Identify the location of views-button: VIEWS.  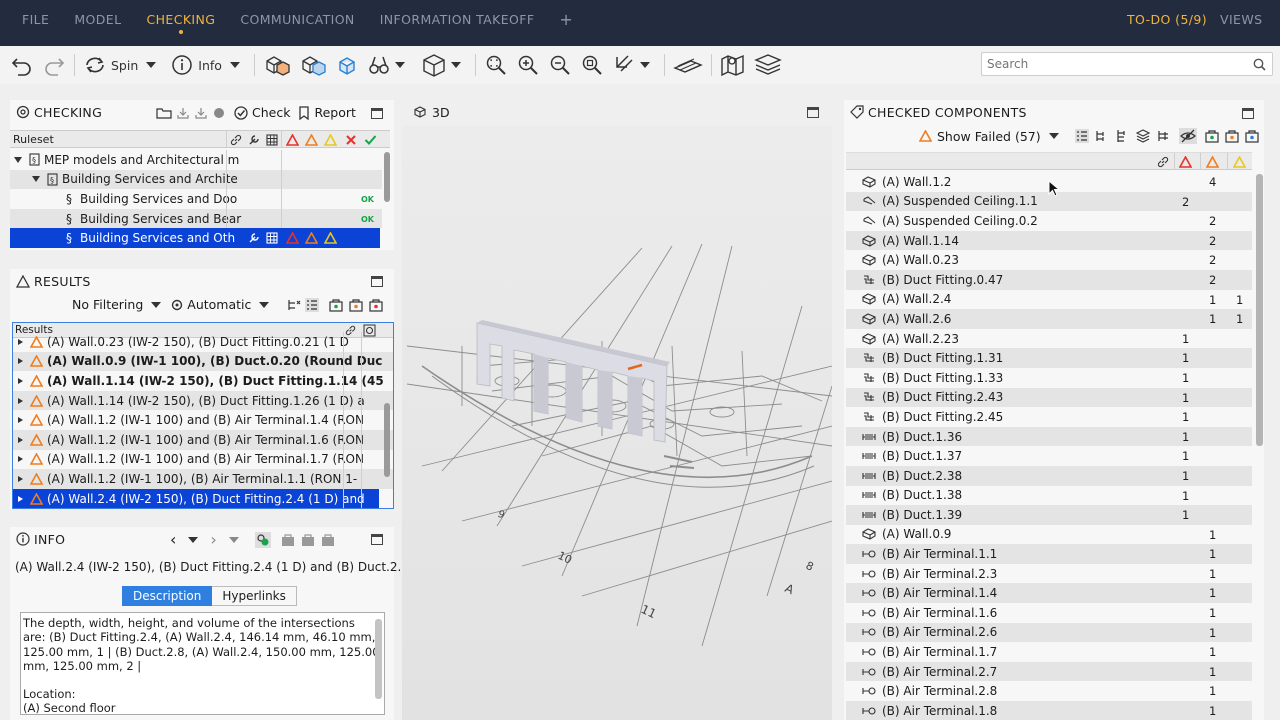
(1241, 23).